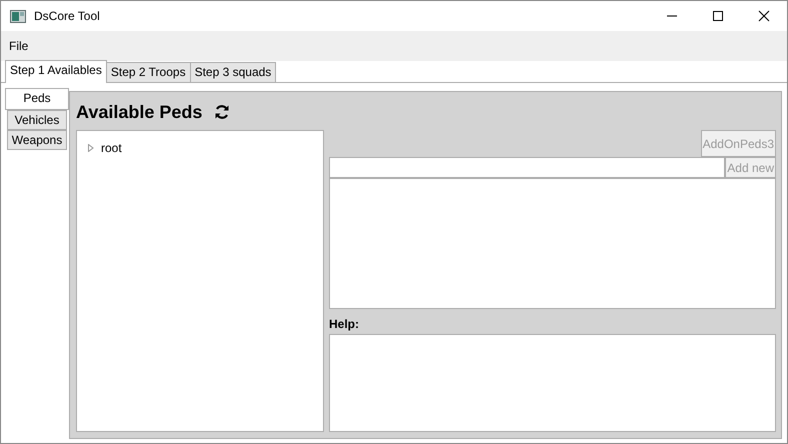  I want to click on tab: Step 1 Availables, so click(56, 71).